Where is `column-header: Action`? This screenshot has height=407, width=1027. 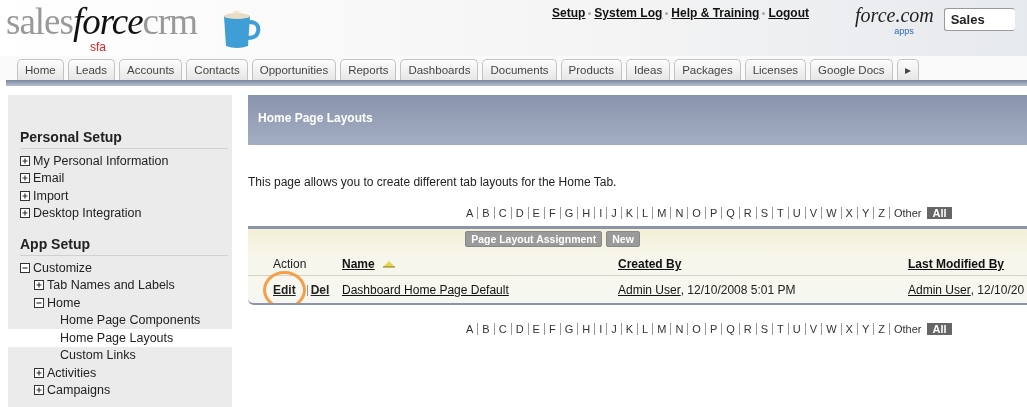 column-header: Action is located at coordinates (290, 264).